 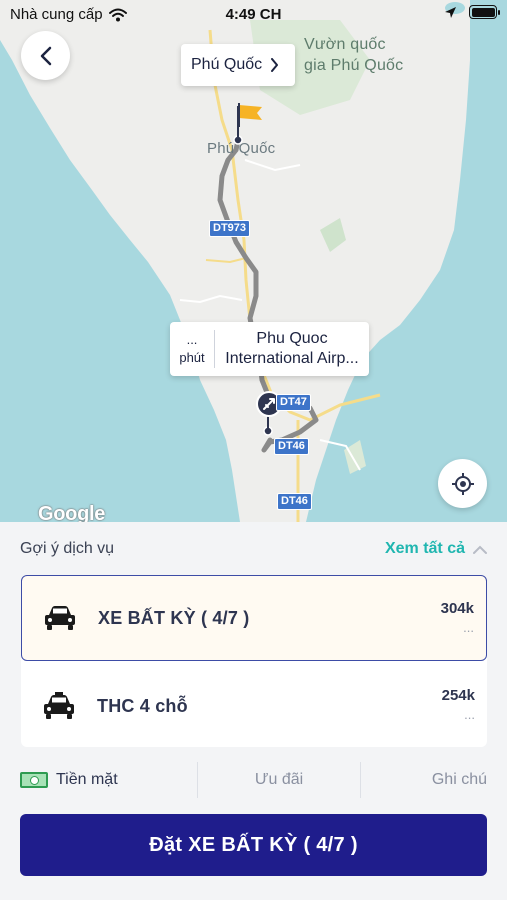 I want to click on back-button, so click(x=45, y=55).